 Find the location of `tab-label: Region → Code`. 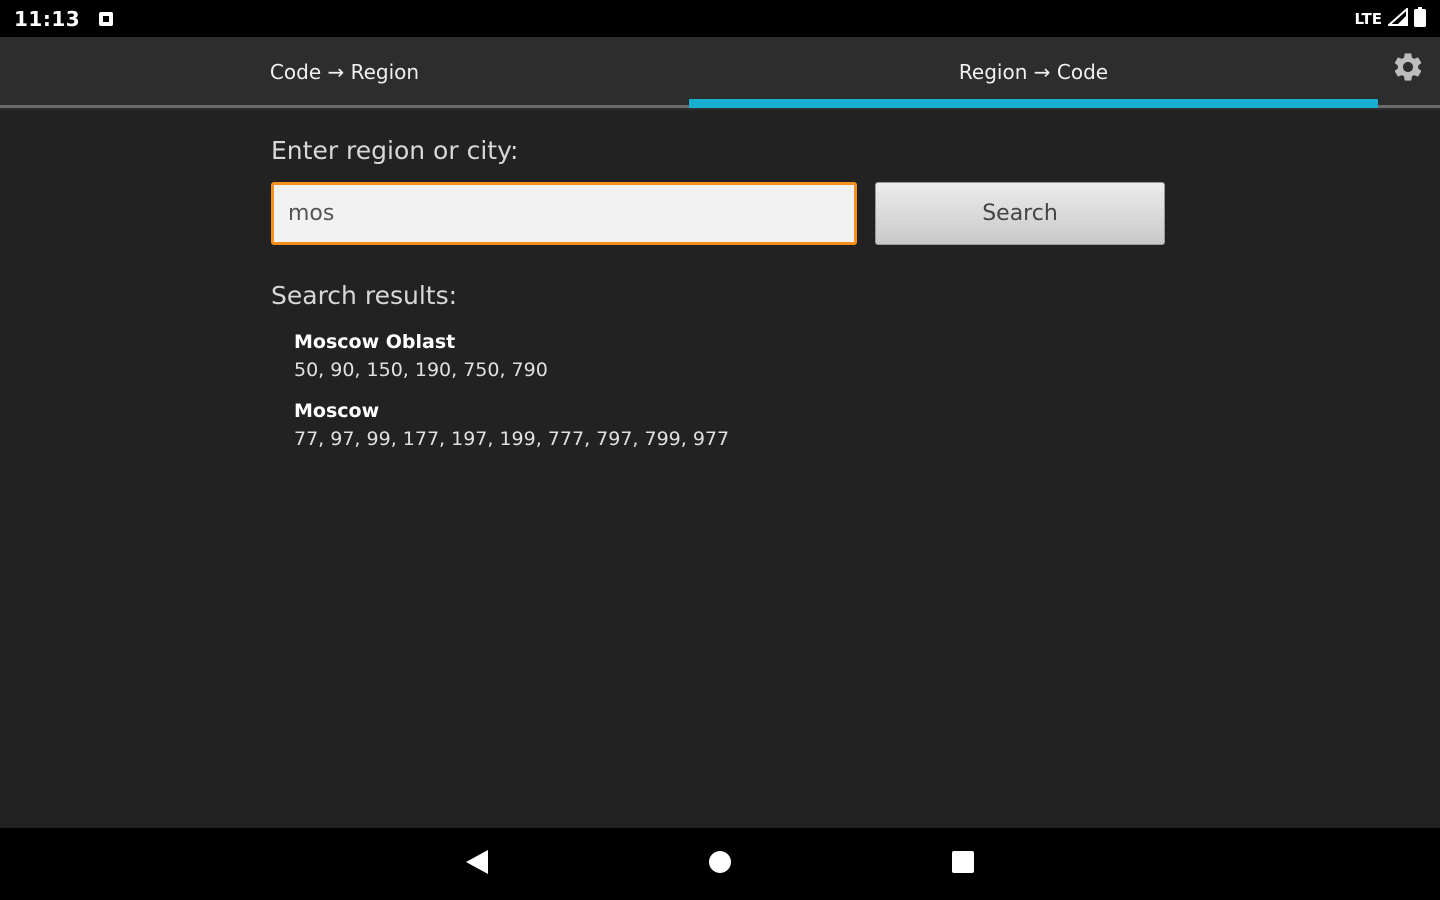

tab-label: Region → Code is located at coordinates (1033, 72).